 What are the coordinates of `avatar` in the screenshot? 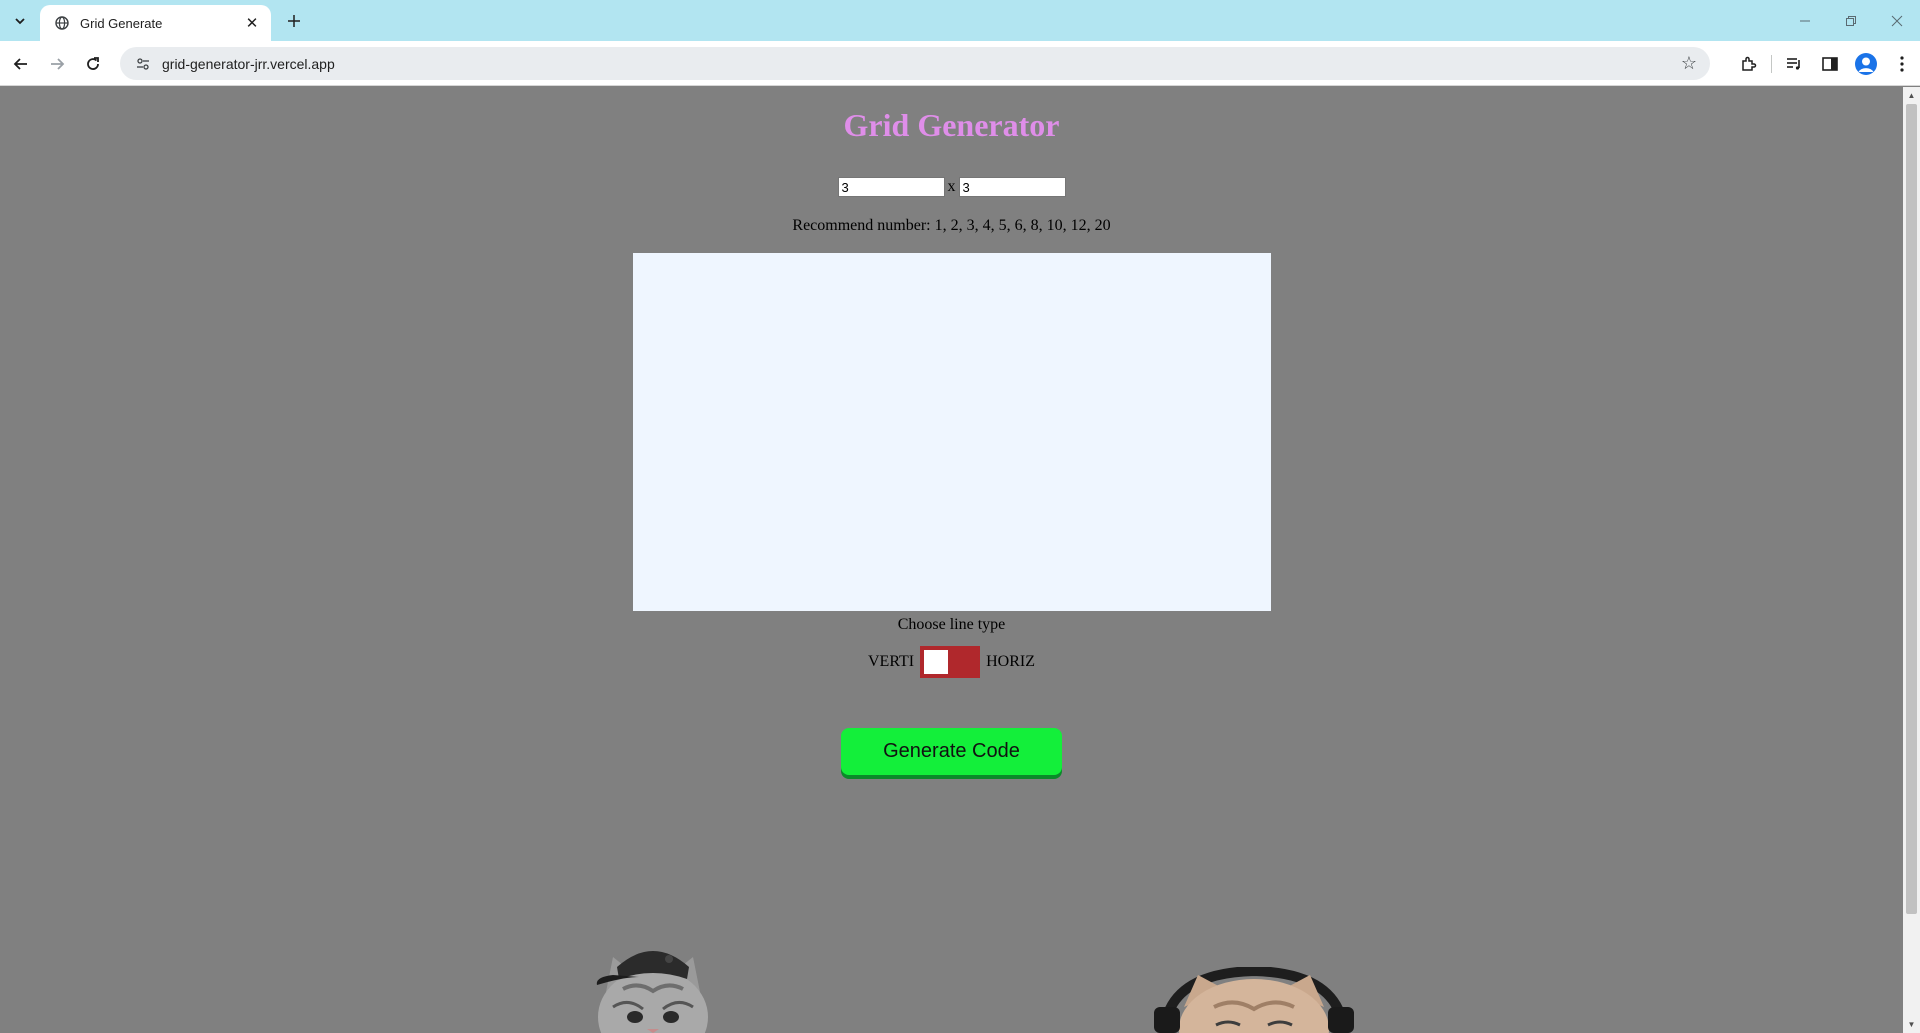 It's located at (1866, 64).